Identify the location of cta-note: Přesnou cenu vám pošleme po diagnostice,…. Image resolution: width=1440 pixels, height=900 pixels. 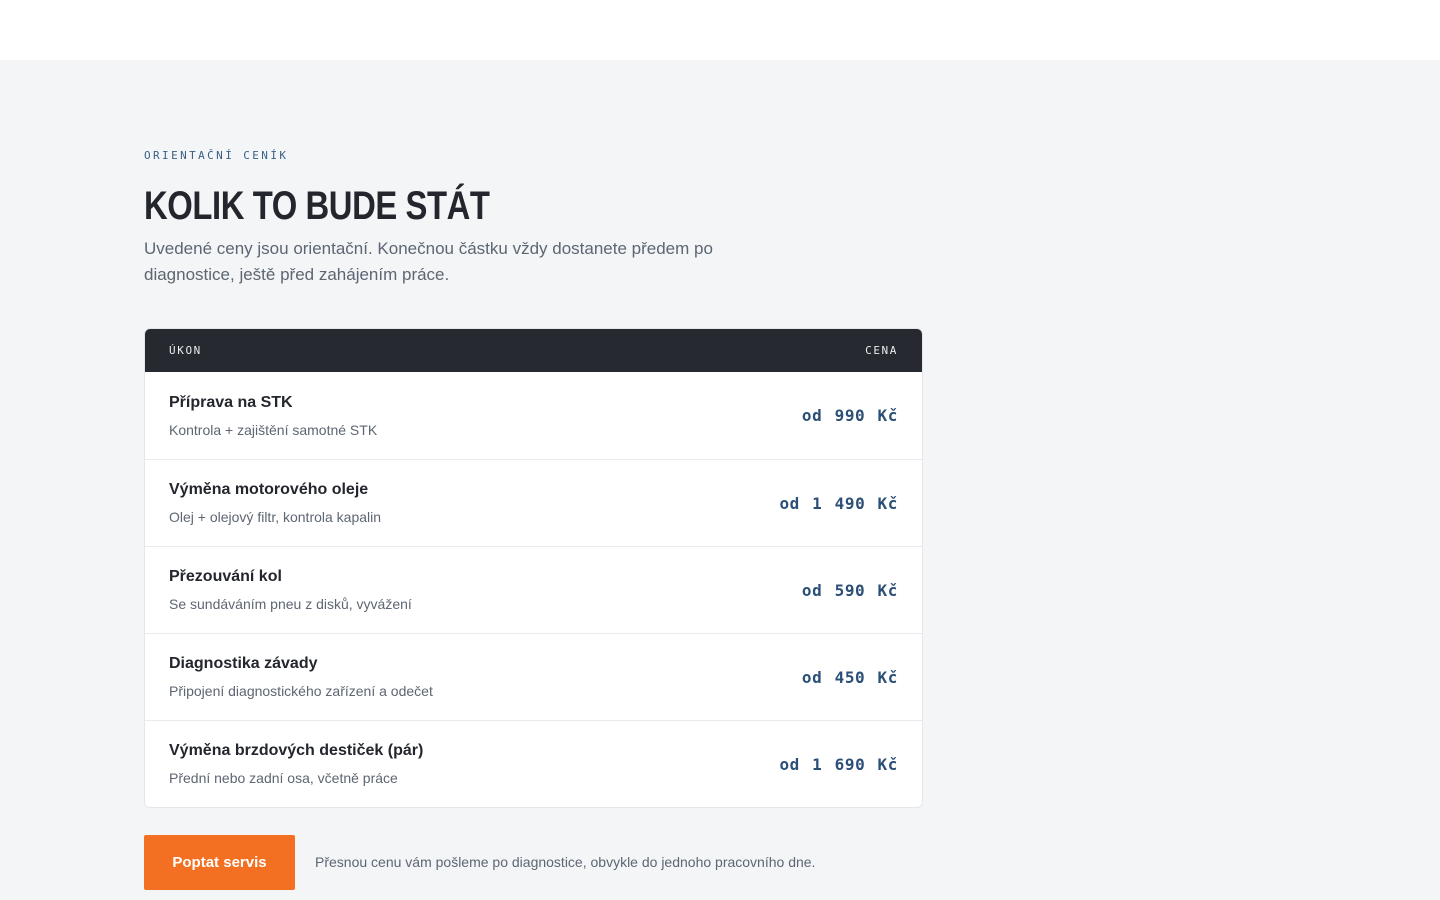
(565, 862).